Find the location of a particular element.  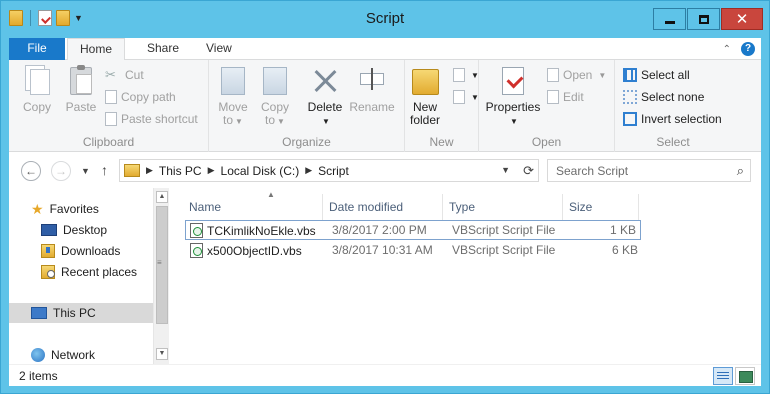

breadcrumb-local-disk: Local Disk (C:) is located at coordinates (260, 171).